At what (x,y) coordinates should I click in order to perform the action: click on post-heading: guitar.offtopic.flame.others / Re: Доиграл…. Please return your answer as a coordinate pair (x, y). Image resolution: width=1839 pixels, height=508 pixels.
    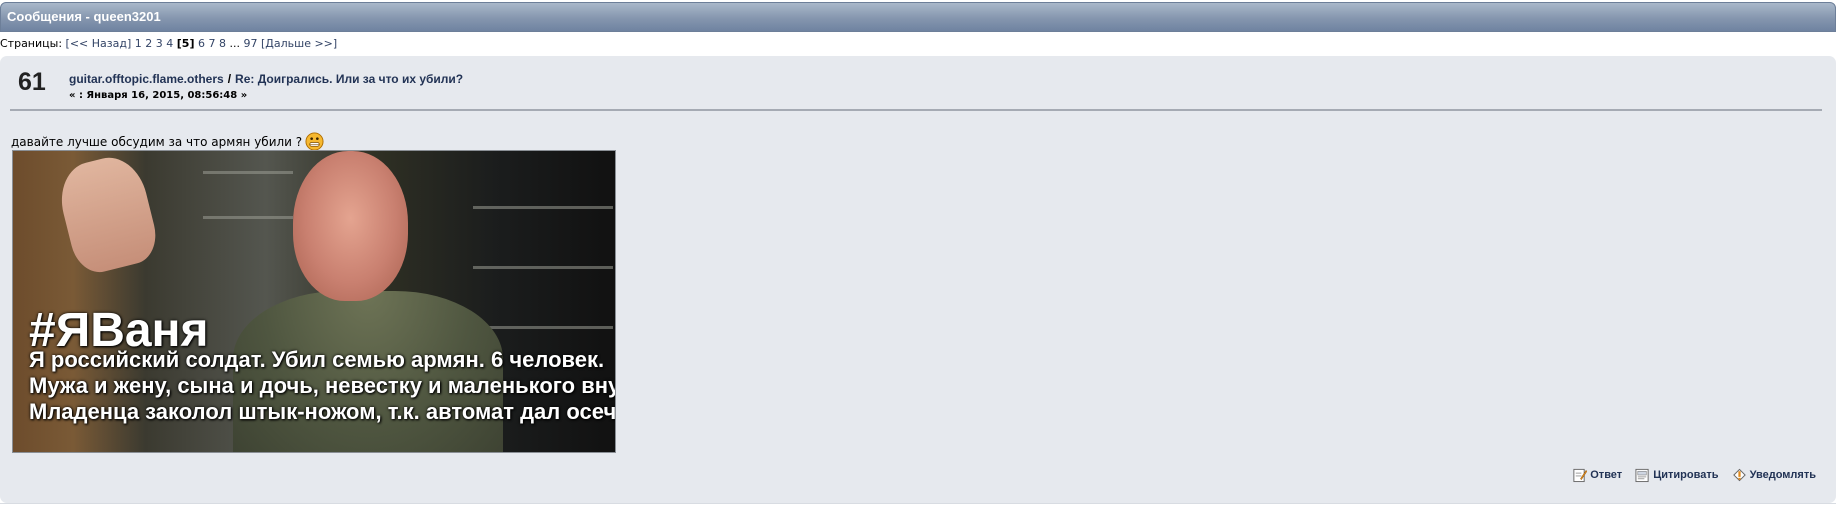
    Looking at the image, I should click on (266, 79).